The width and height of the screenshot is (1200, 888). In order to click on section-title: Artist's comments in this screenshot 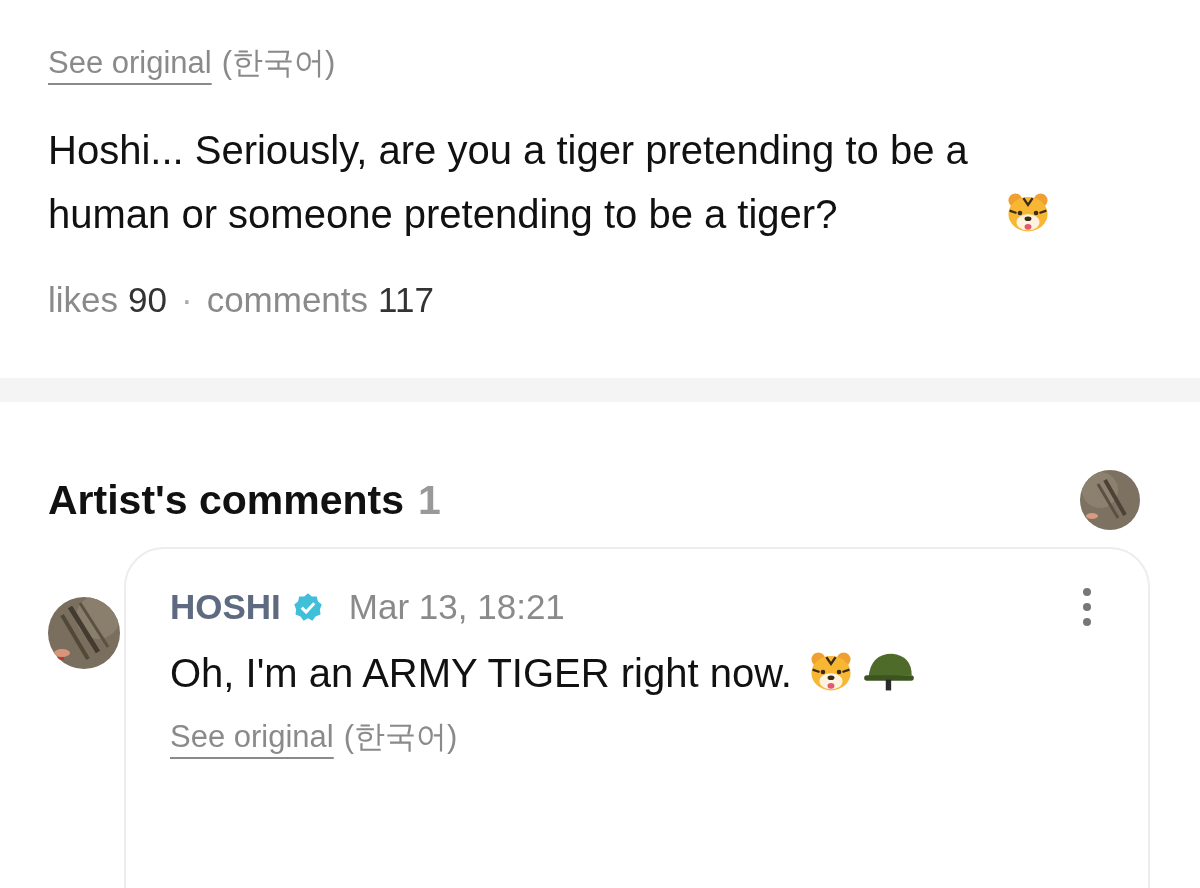, I will do `click(226, 500)`.